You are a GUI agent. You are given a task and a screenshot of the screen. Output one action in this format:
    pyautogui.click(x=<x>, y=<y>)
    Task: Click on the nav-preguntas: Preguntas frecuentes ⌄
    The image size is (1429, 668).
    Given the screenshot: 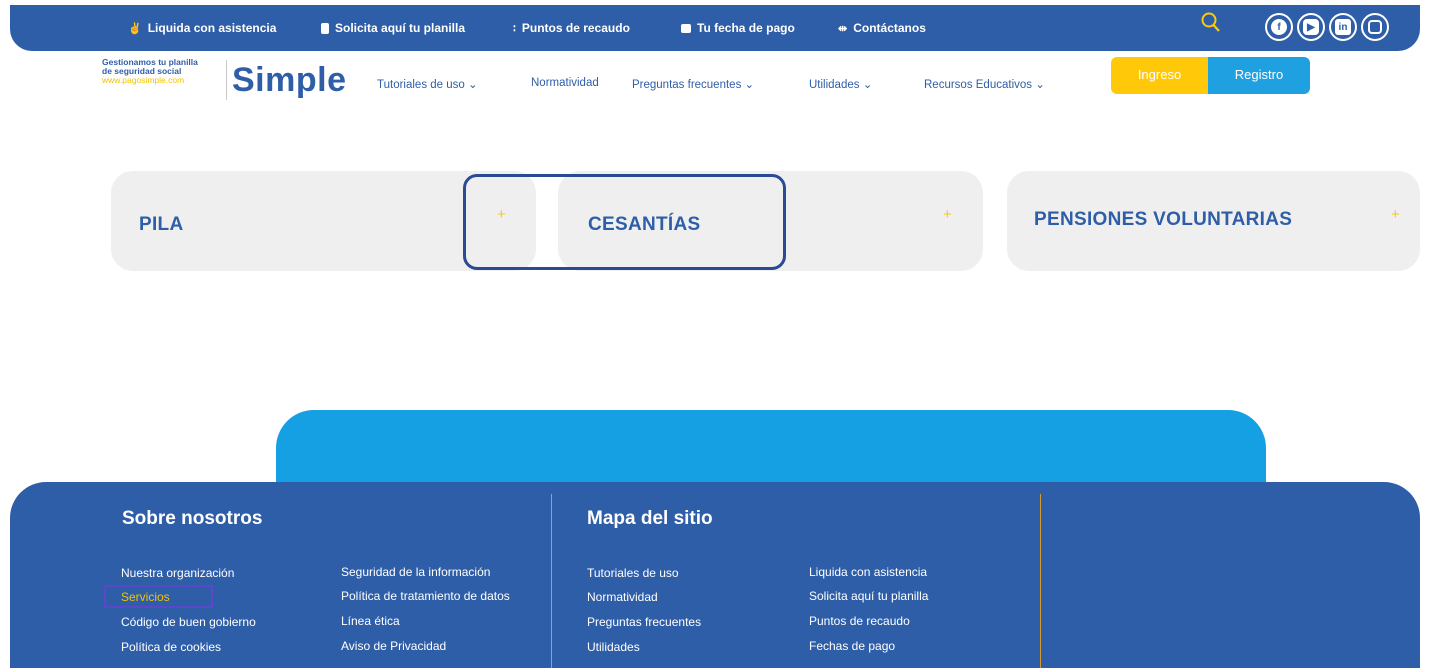 What is the action you would take?
    pyautogui.click(x=693, y=84)
    